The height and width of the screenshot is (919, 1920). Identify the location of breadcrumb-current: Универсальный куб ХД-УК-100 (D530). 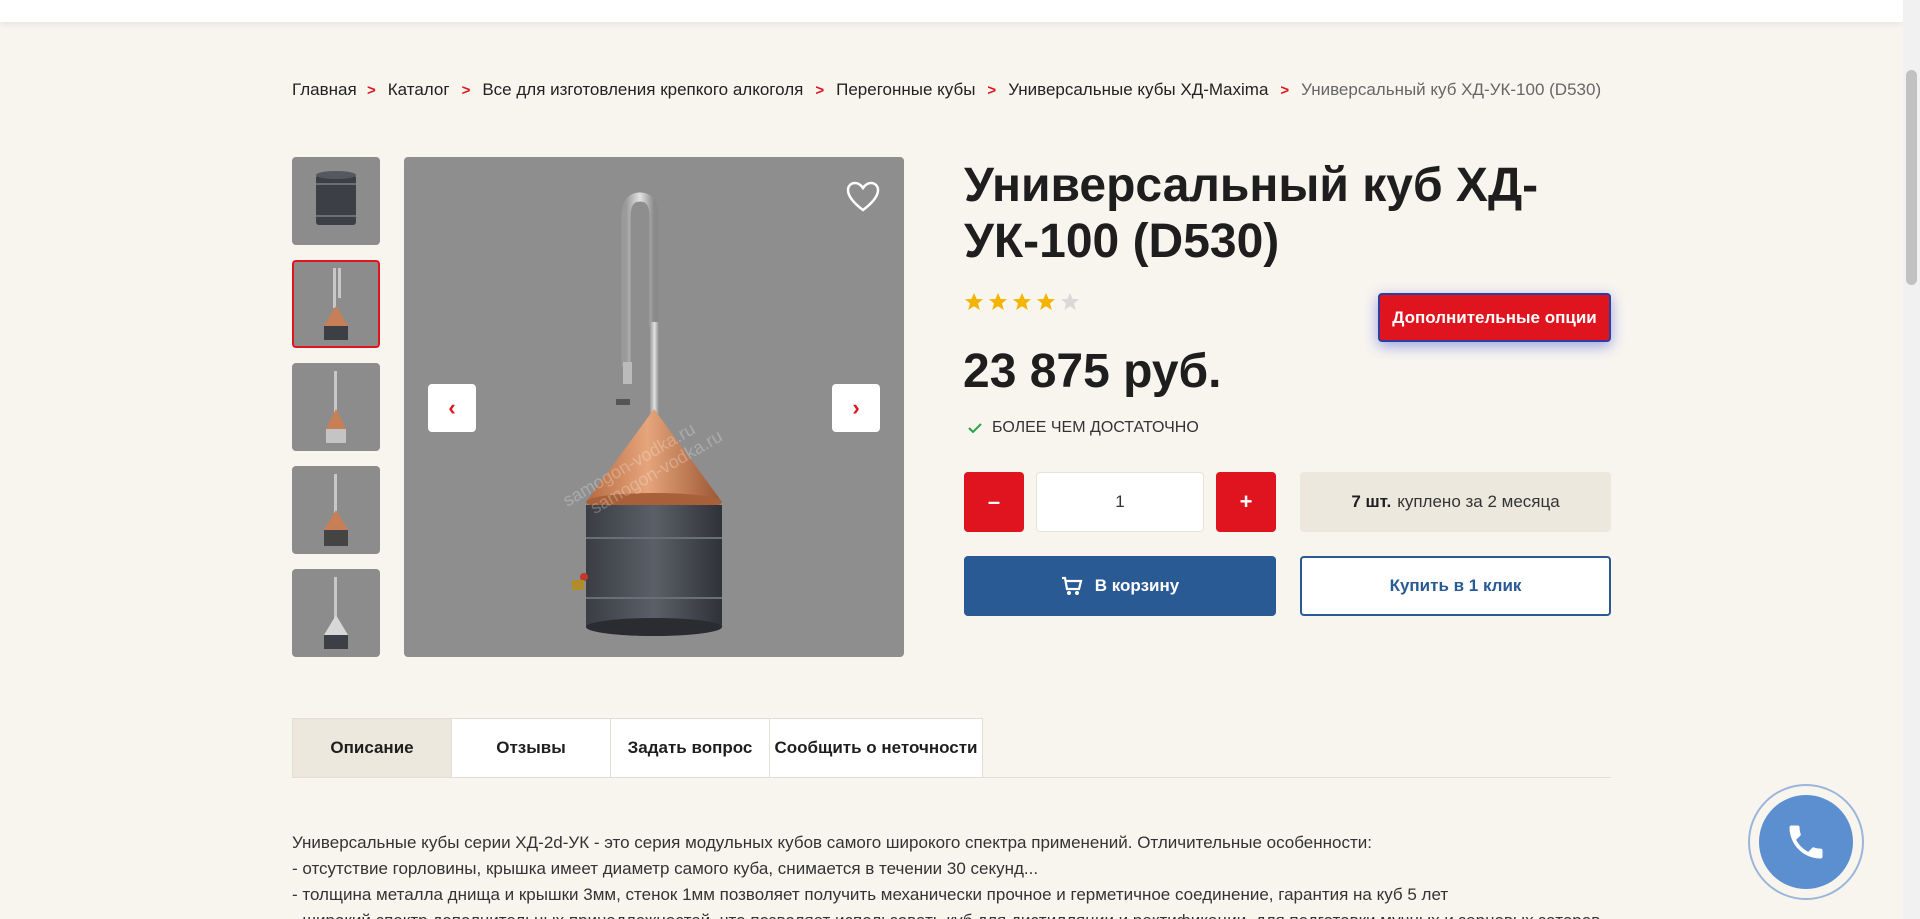
(1451, 89).